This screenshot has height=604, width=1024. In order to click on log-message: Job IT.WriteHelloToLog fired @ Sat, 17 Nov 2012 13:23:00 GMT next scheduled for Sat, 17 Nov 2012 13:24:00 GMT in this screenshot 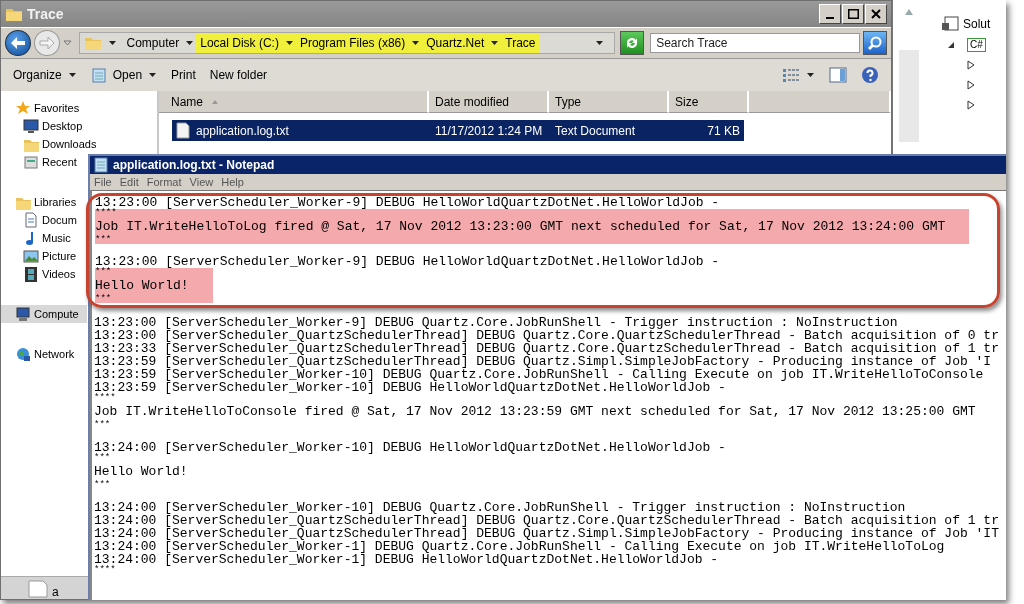, I will do `click(520, 226)`.